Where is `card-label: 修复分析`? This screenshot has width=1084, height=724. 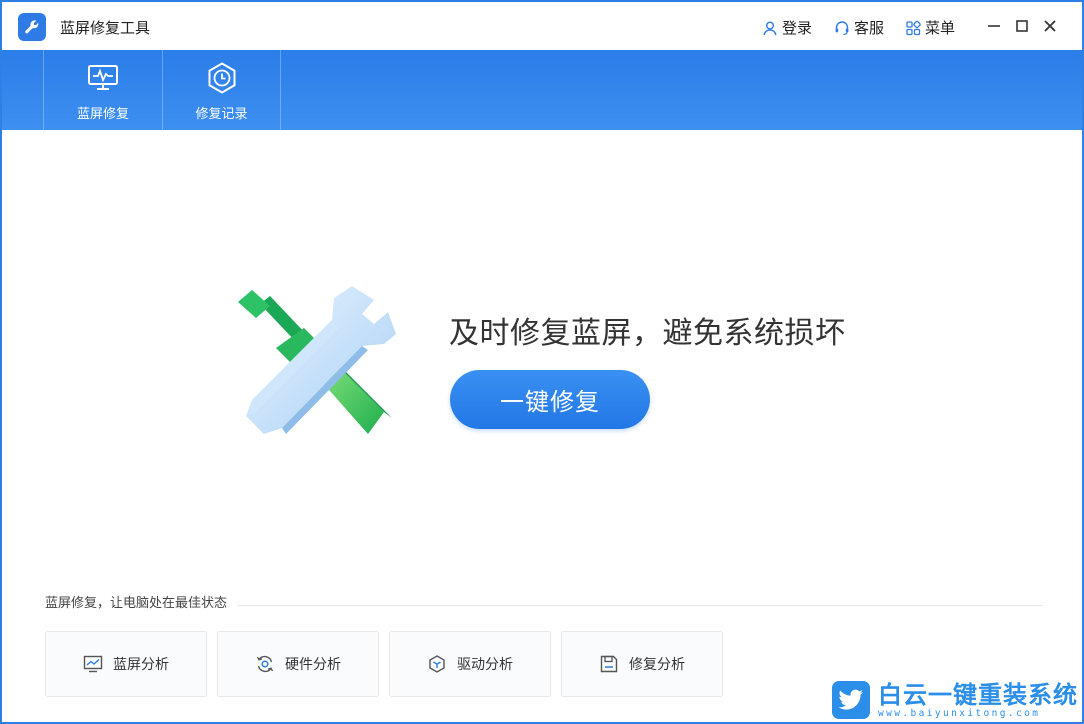
card-label: 修复分析 is located at coordinates (657, 665).